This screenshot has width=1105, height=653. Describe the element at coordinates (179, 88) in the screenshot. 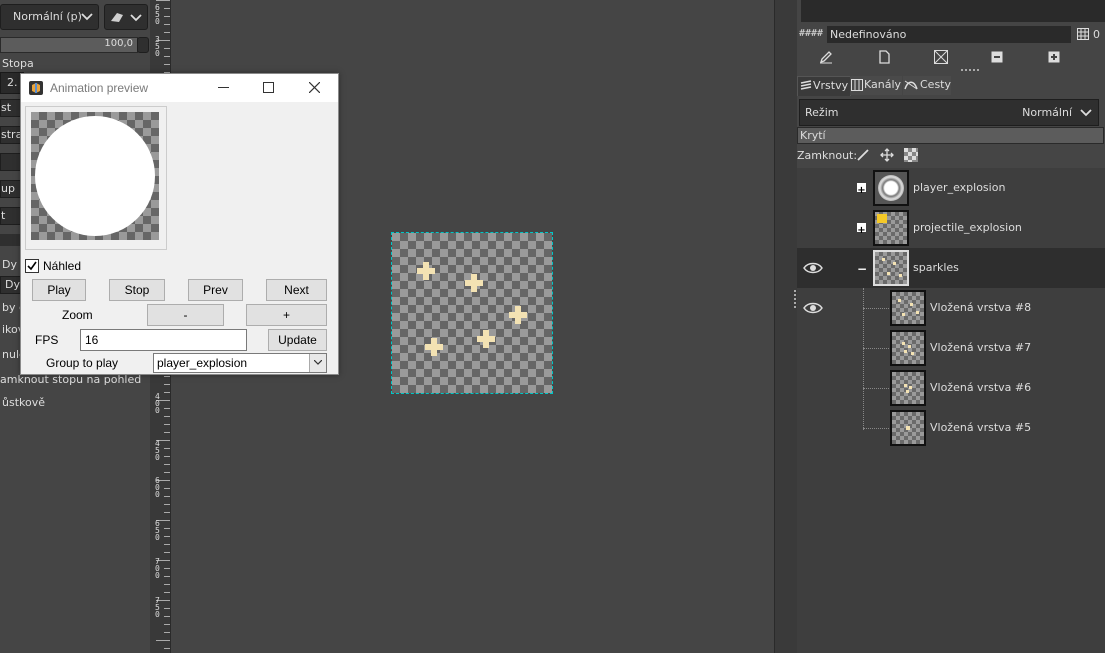

I see `dialog-titlebar: Animation preview` at that location.